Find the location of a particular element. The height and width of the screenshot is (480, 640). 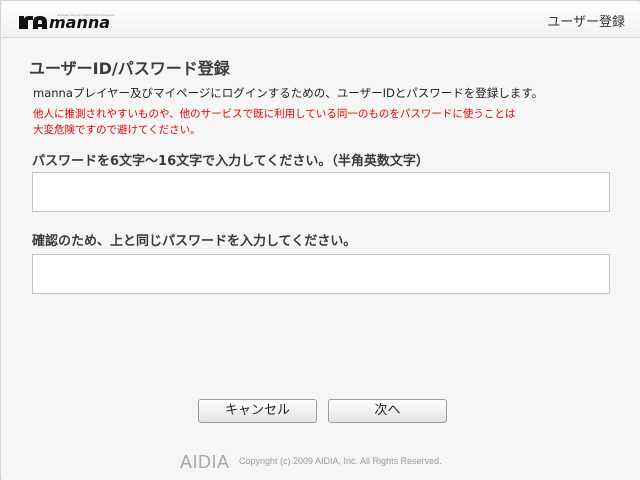

warning-line-2: 大変危険ですので避けてください。 is located at coordinates (117, 130).